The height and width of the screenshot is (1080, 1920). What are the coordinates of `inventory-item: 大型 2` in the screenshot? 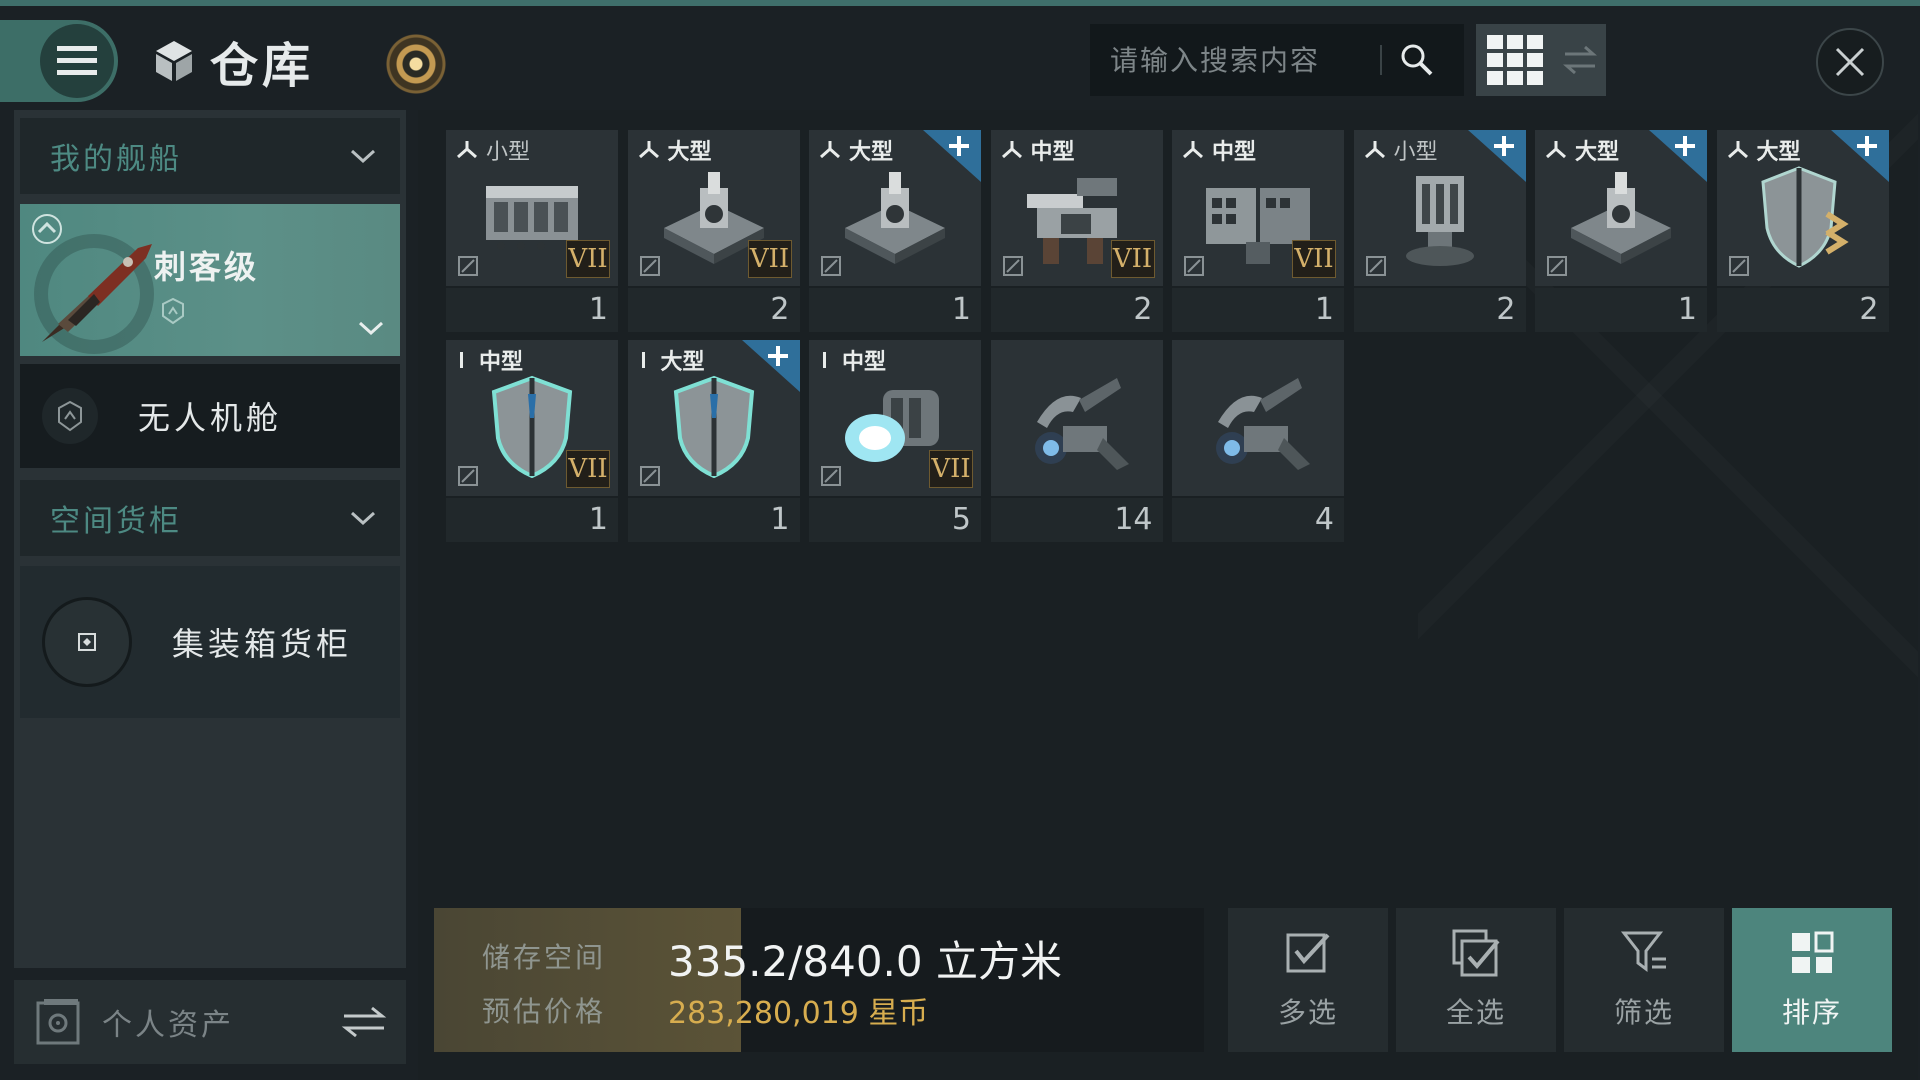 It's located at (1802, 231).